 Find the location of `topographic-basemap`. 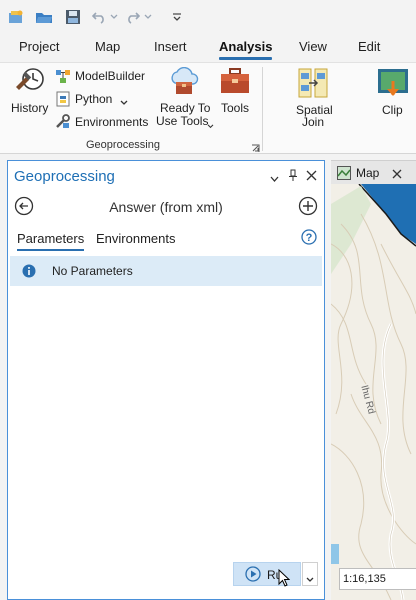

topographic-basemap is located at coordinates (373, 392).